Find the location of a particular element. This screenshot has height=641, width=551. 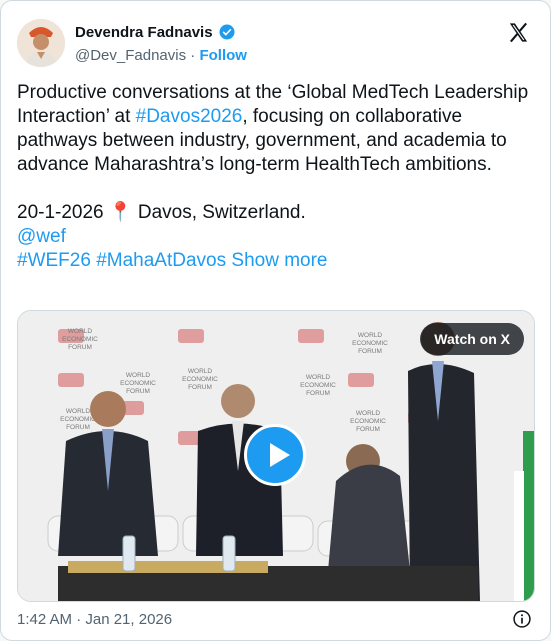

pin-icon: 📍 is located at coordinates (120, 212).